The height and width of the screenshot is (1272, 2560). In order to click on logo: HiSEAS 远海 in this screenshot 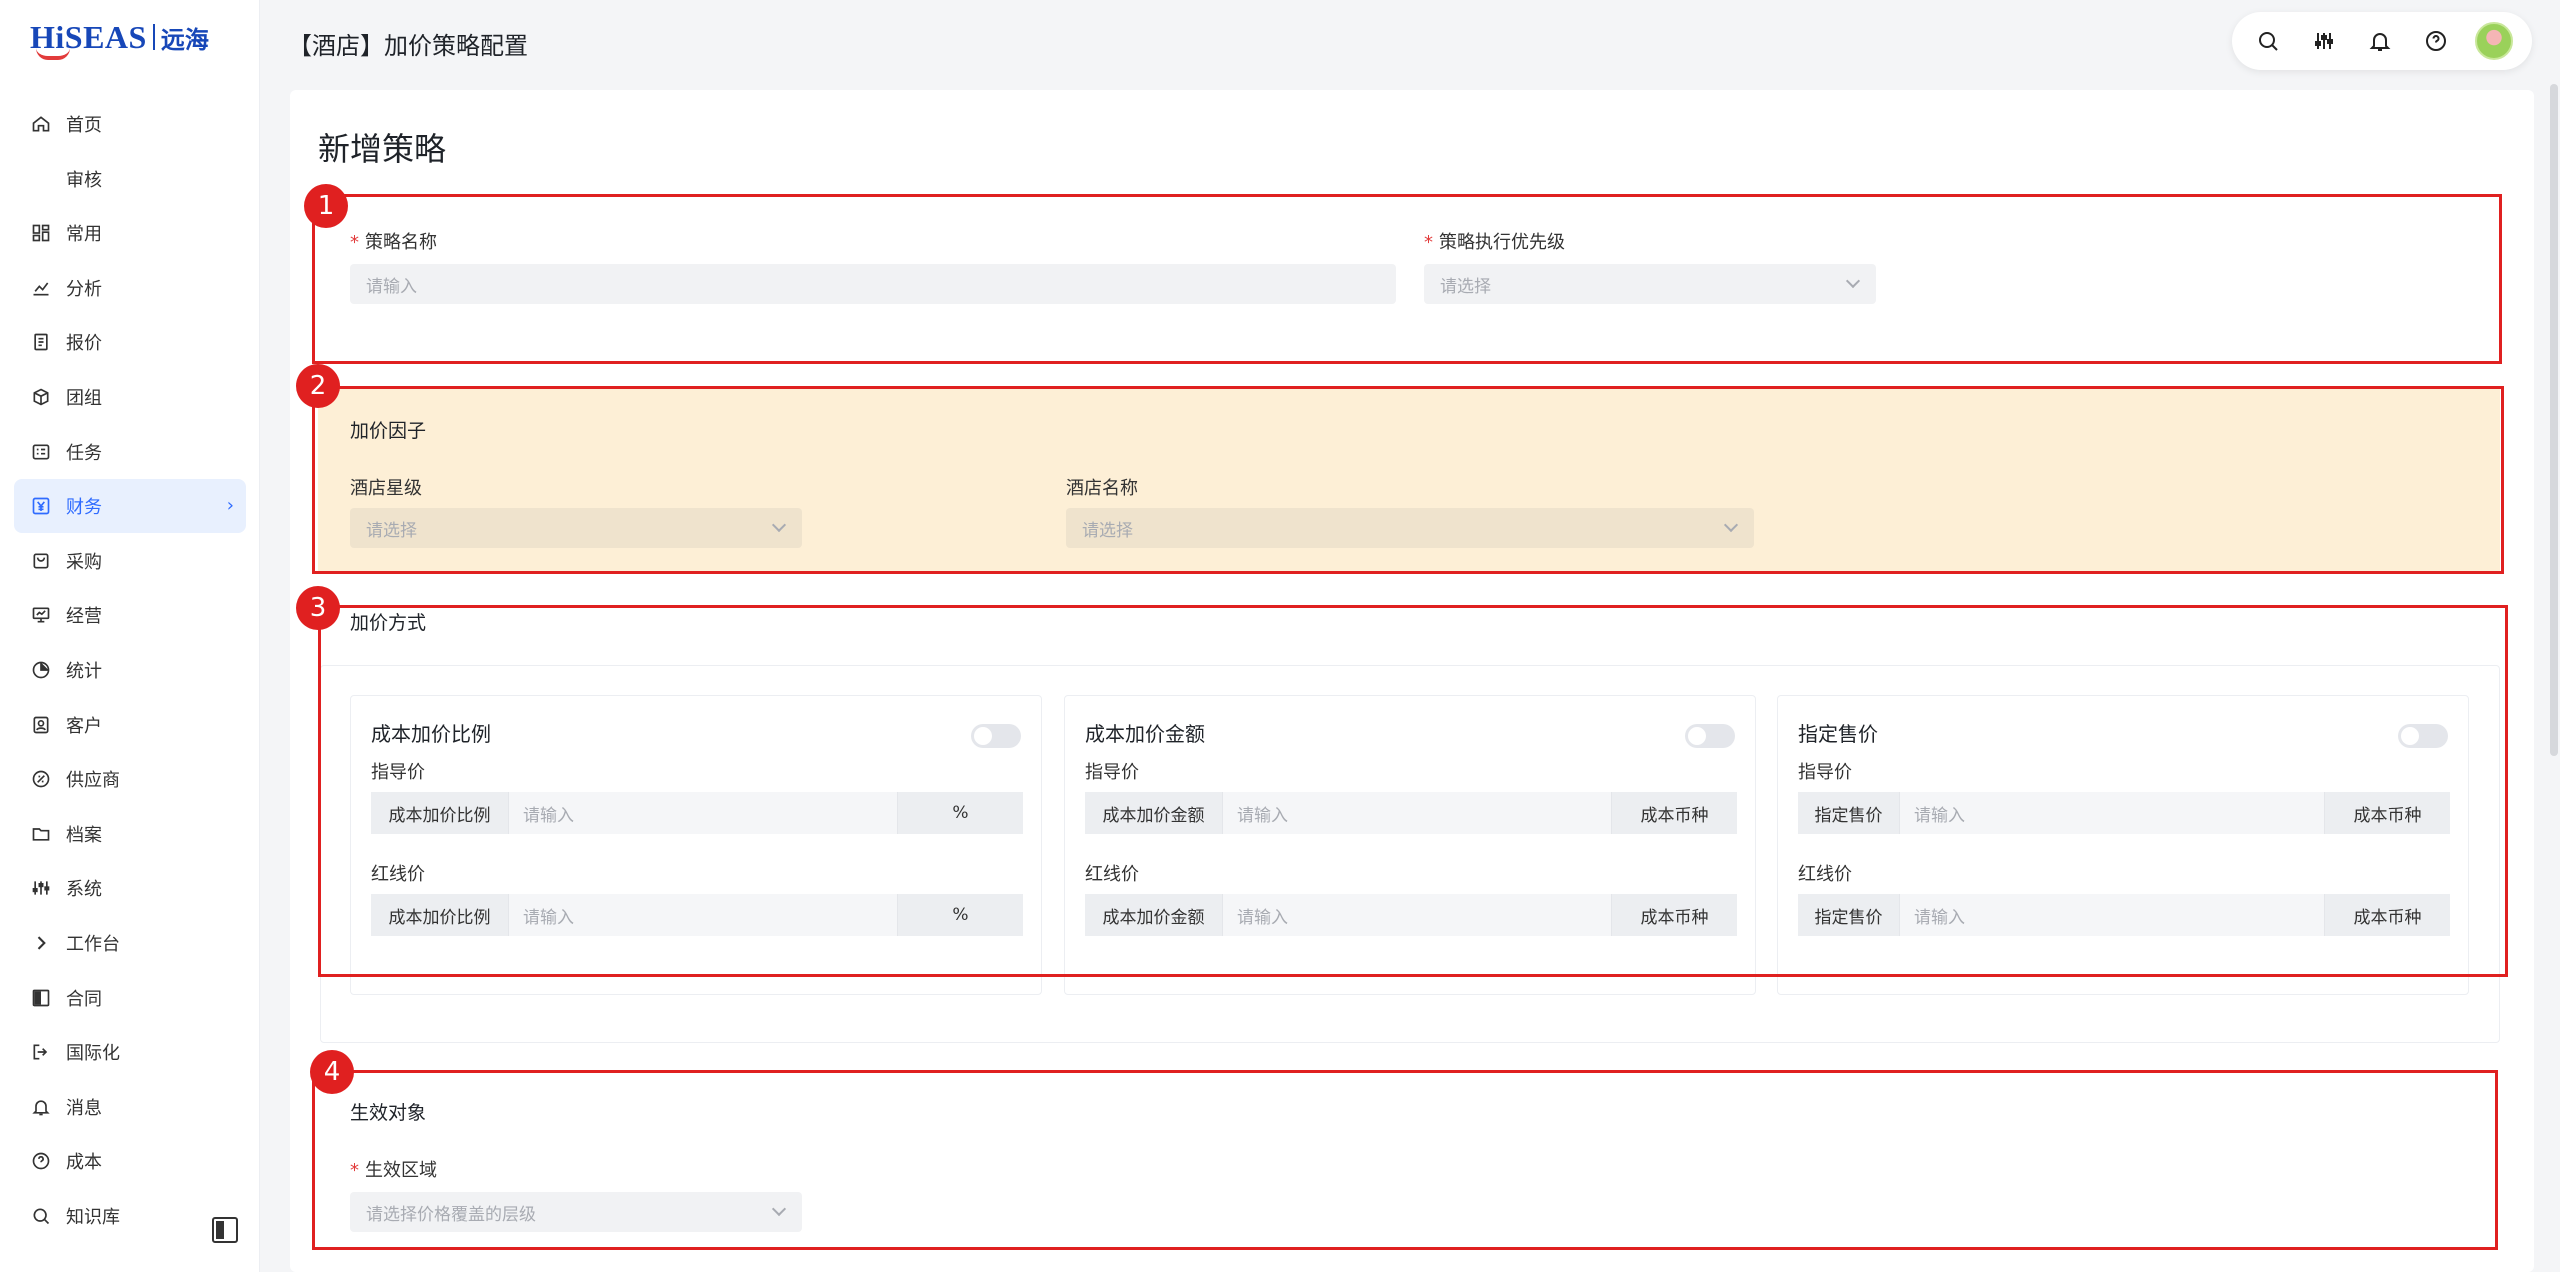, I will do `click(119, 37)`.